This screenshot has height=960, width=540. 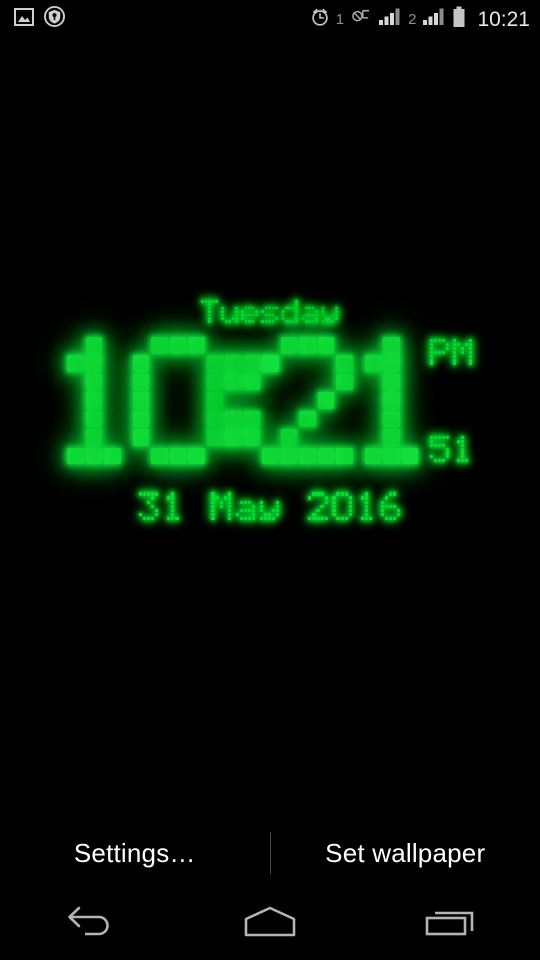 I want to click on clock-side-column, so click(x=451, y=400).